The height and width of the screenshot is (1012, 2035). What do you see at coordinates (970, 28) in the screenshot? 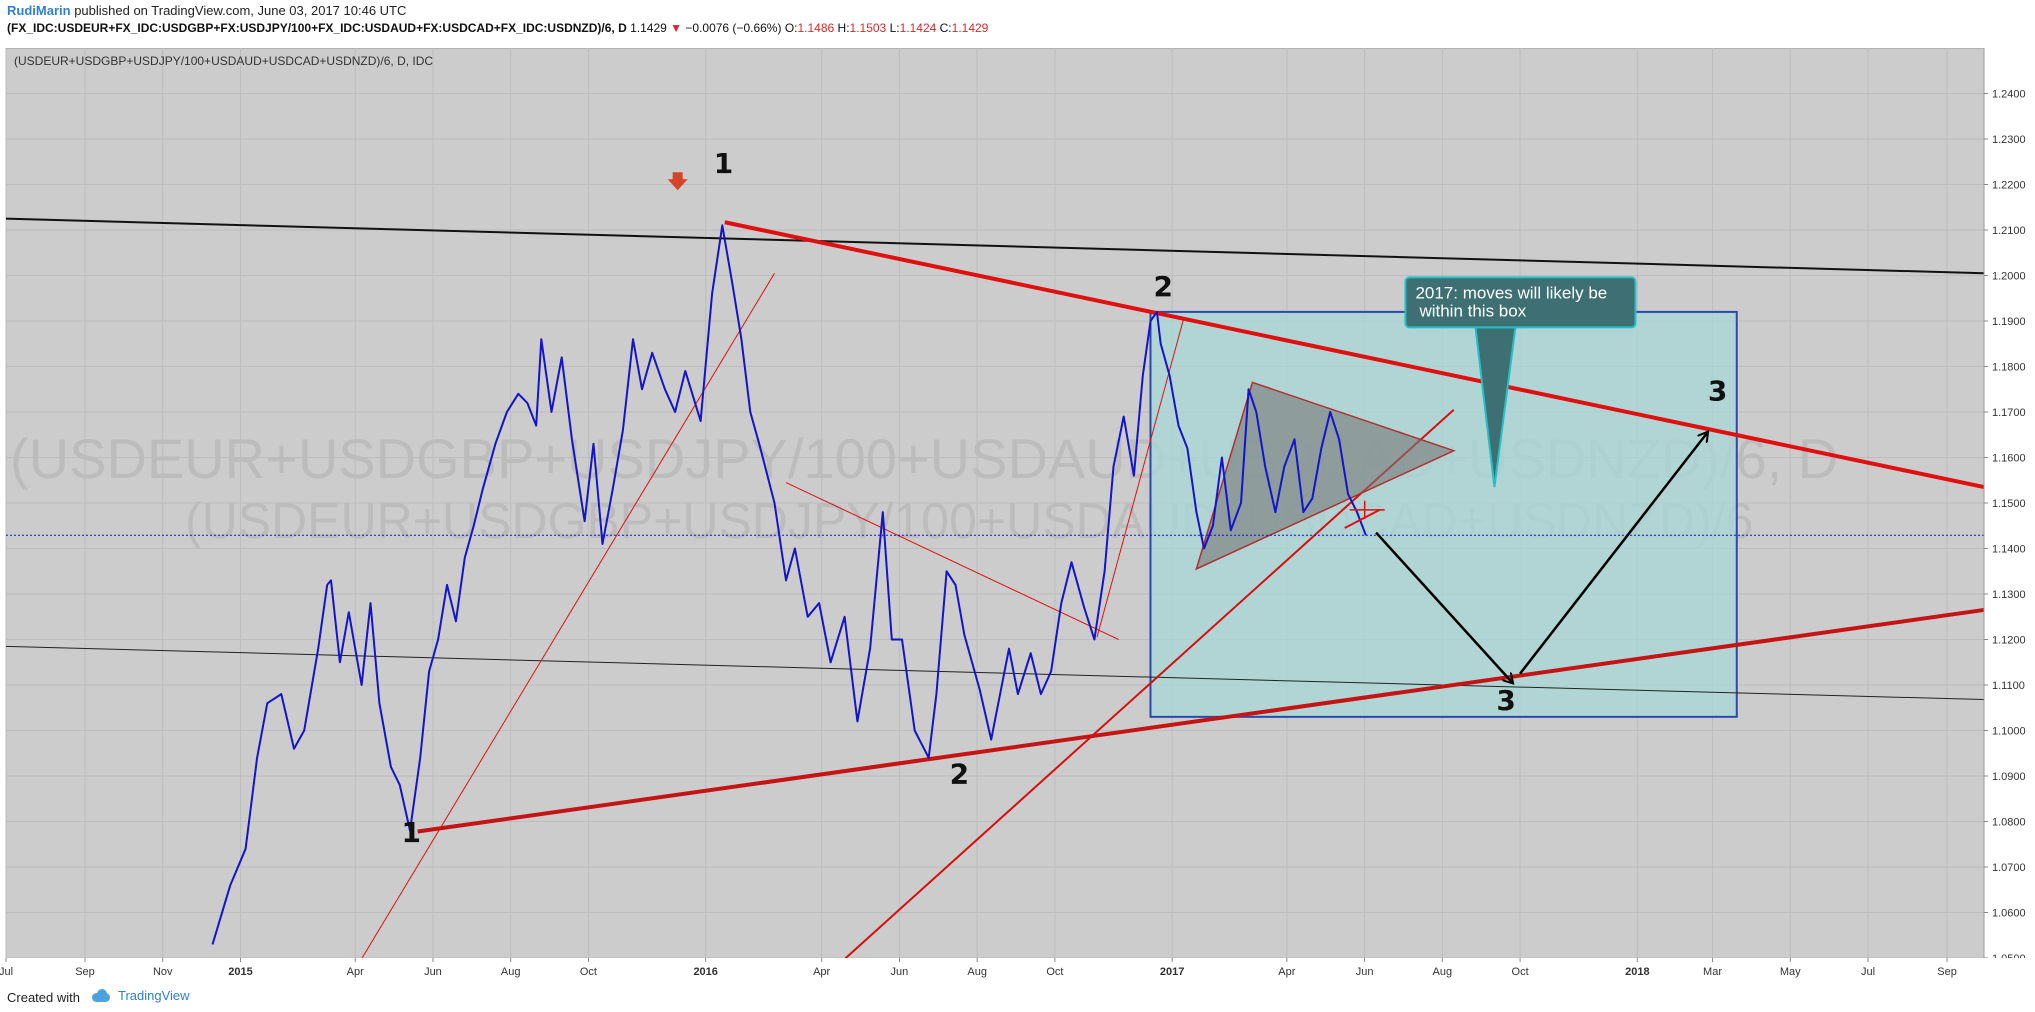
I see `close-value: 1.1429` at bounding box center [970, 28].